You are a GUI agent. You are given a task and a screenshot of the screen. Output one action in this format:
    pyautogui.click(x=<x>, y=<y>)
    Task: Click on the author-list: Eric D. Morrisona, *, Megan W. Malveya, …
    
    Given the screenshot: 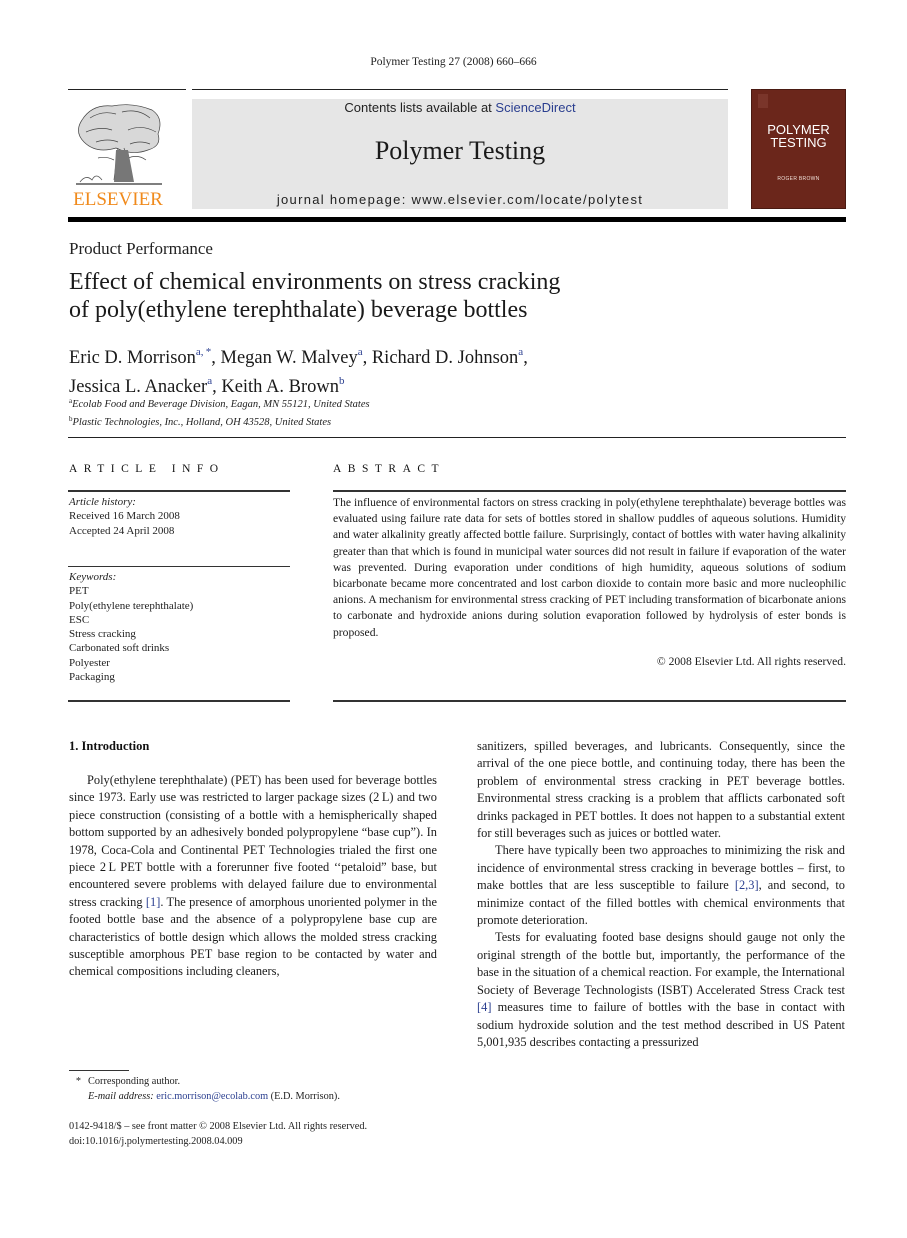 What is the action you would take?
    pyautogui.click(x=419, y=370)
    